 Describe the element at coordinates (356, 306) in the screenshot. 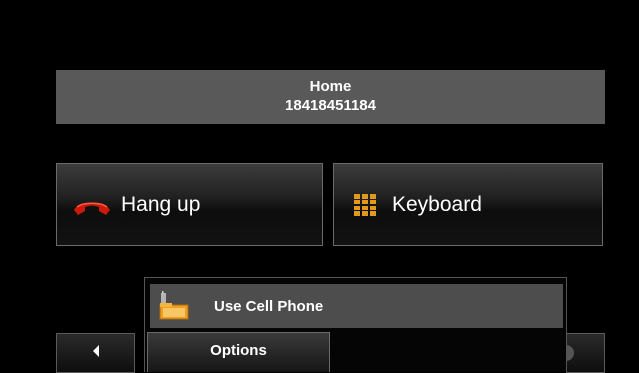

I see `use-cell-phone-item: Use Cell Phone` at that location.